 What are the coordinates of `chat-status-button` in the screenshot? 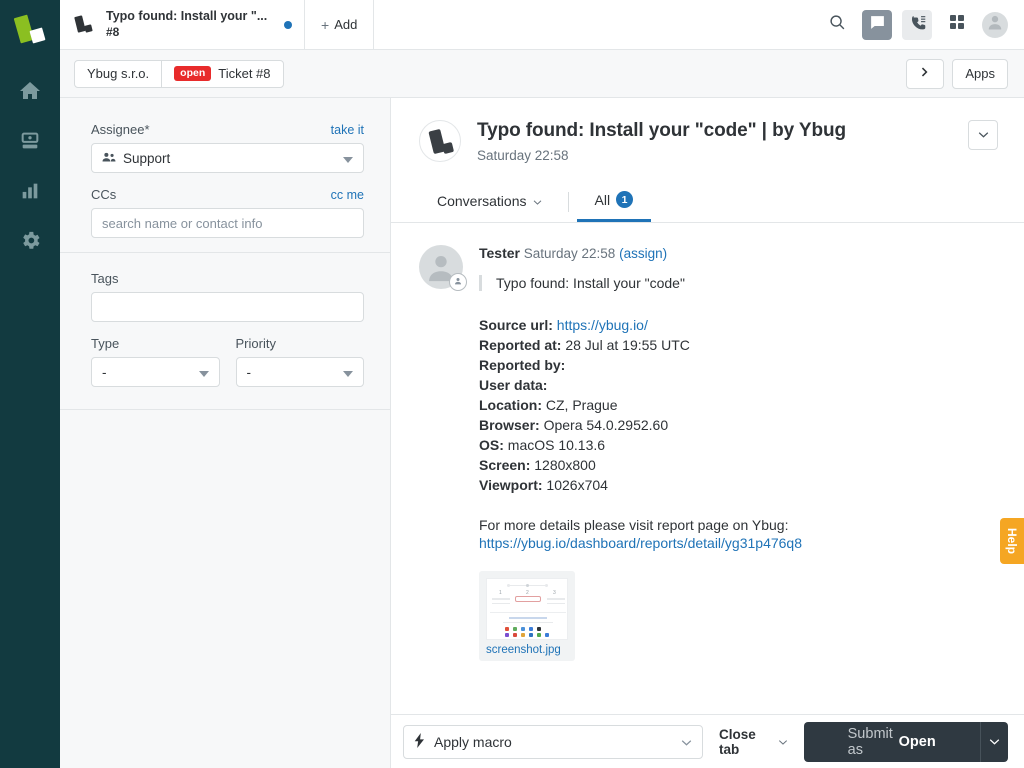 It's located at (877, 24).